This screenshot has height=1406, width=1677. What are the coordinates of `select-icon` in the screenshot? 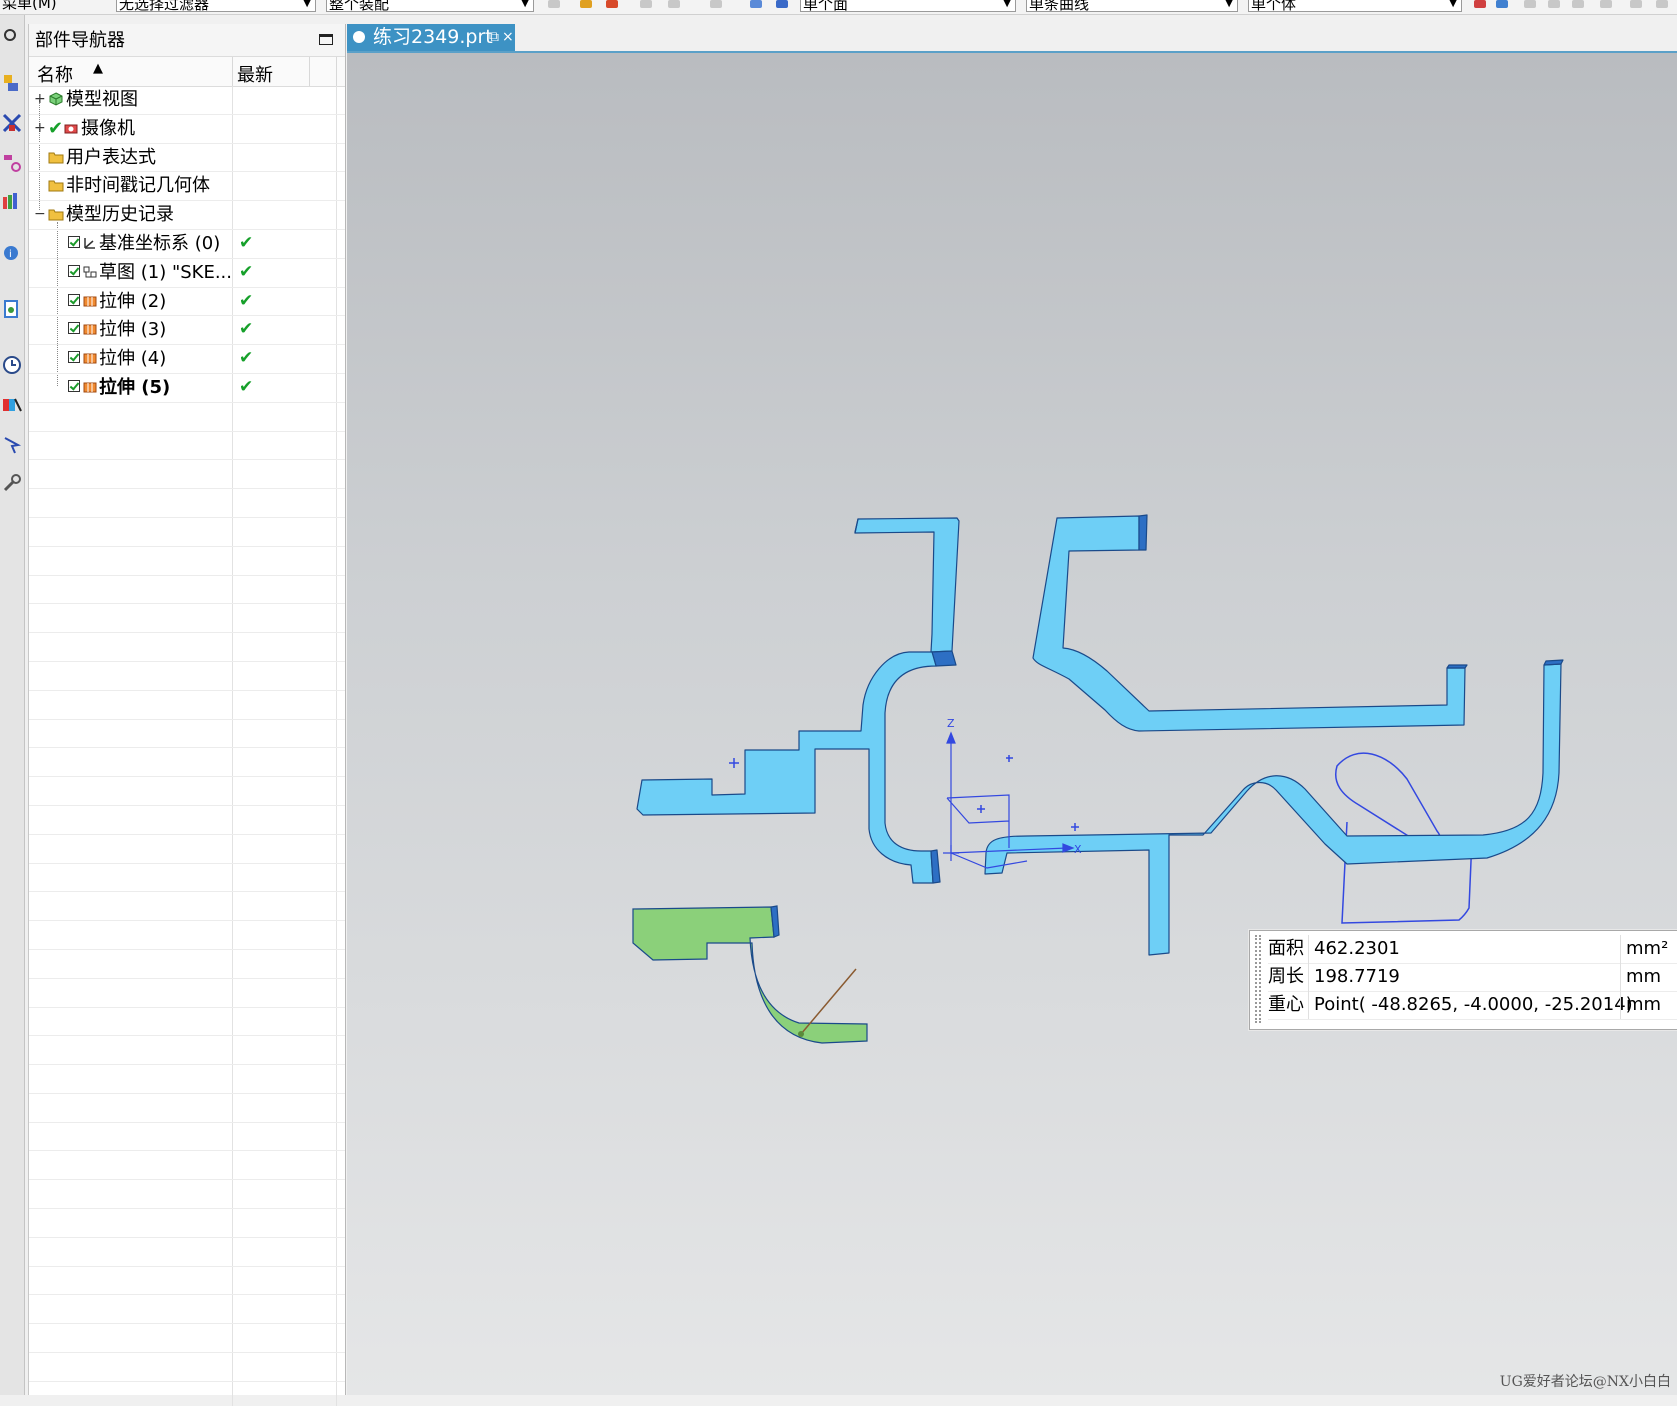 It's located at (586, 4).